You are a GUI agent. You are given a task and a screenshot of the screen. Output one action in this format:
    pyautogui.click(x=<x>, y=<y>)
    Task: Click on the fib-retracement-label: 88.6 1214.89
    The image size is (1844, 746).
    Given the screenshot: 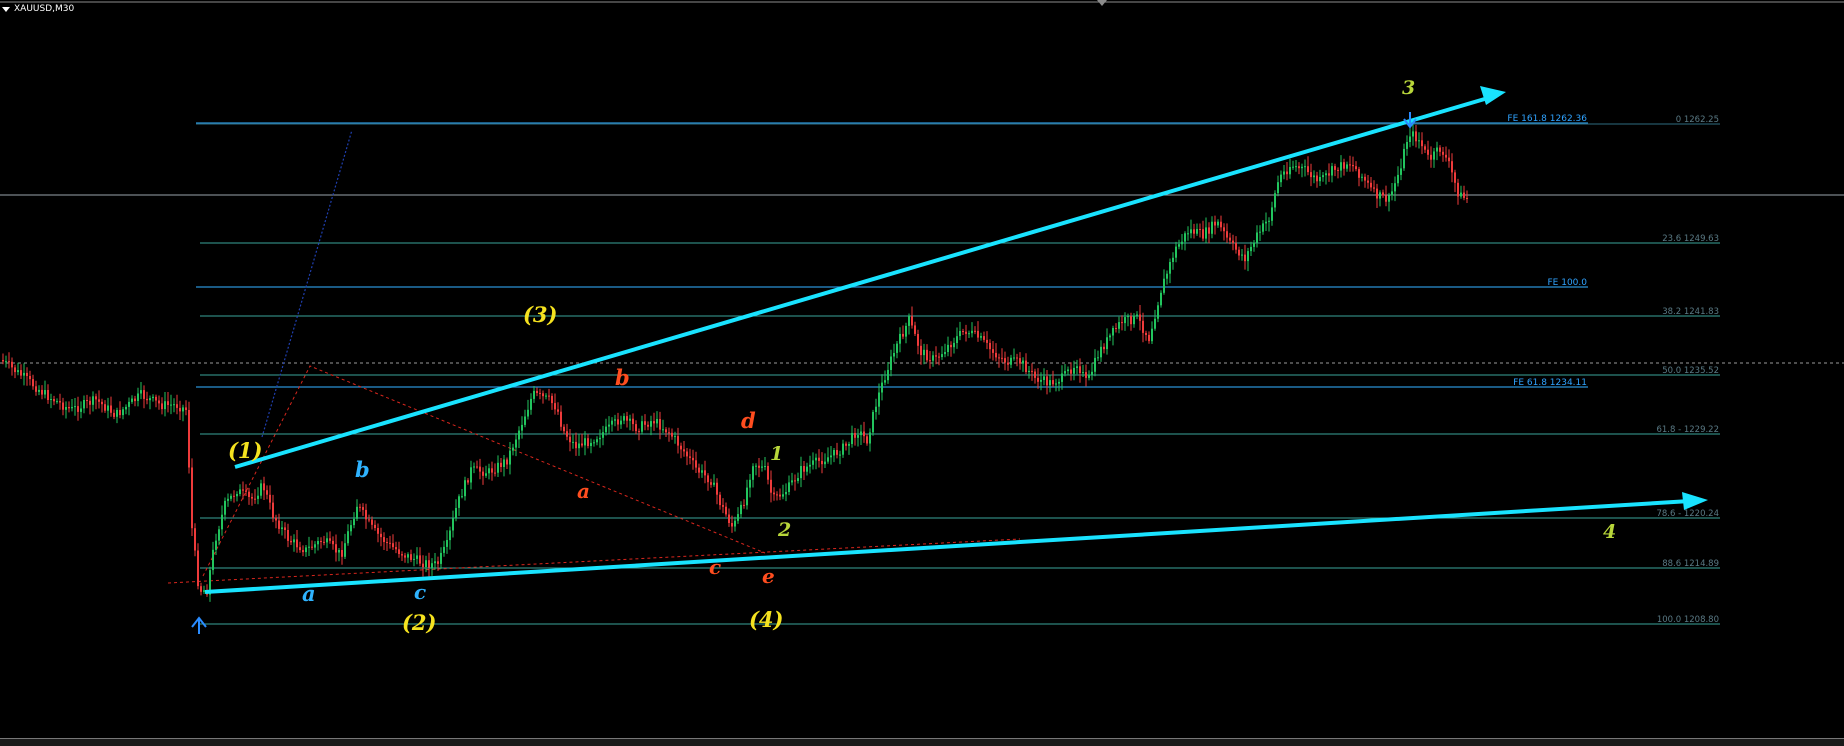 What is the action you would take?
    pyautogui.click(x=1690, y=564)
    